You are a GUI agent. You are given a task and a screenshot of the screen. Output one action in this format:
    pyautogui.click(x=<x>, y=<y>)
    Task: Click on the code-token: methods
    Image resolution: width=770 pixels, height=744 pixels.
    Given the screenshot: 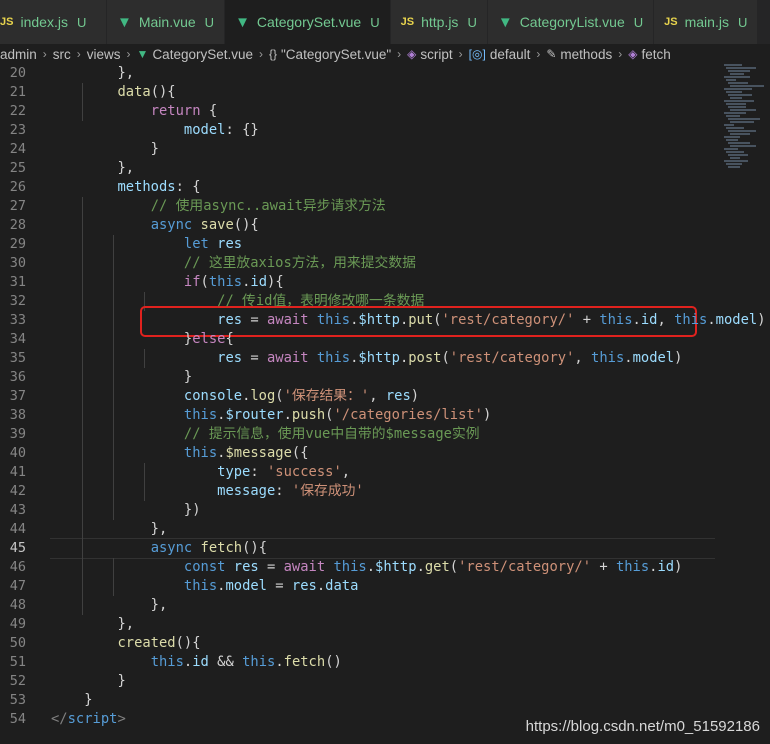 What is the action you would take?
    pyautogui.click(x=146, y=187)
    